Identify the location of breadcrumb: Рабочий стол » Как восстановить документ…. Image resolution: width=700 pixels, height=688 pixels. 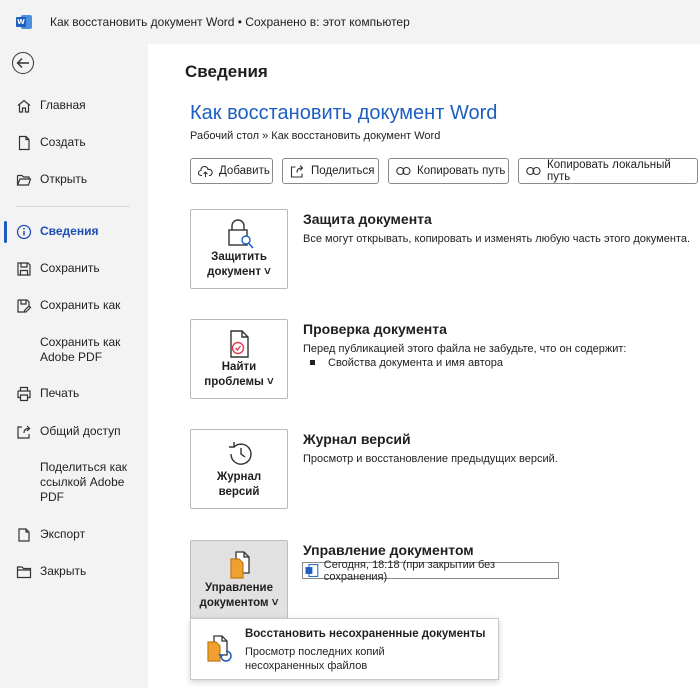
(315, 136).